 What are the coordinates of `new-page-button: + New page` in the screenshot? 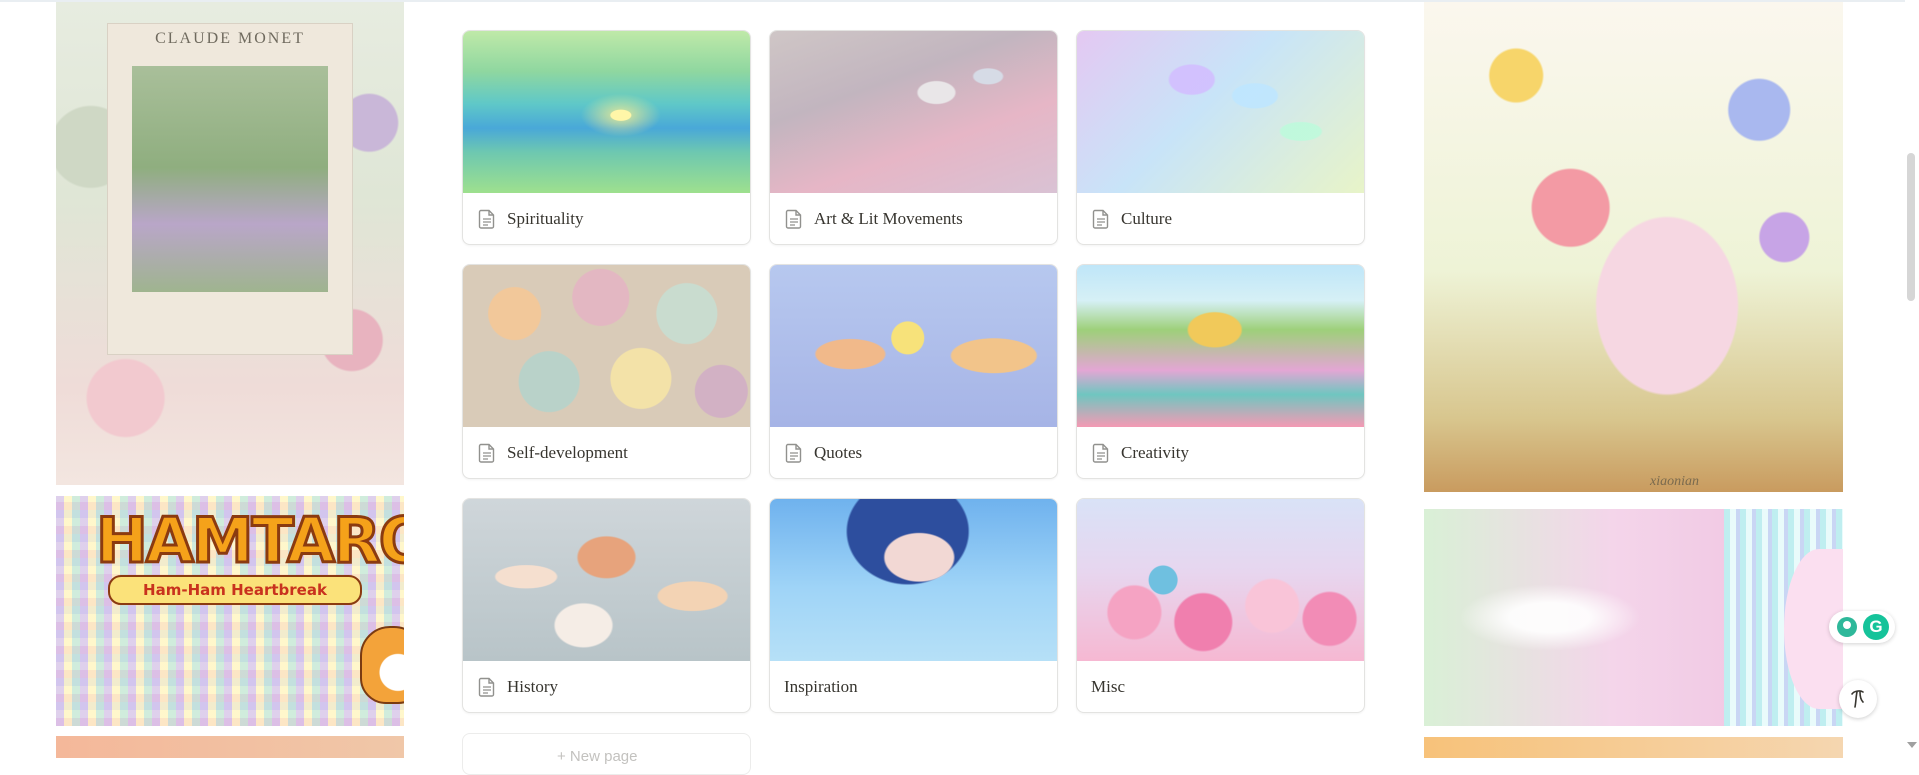 It's located at (606, 754).